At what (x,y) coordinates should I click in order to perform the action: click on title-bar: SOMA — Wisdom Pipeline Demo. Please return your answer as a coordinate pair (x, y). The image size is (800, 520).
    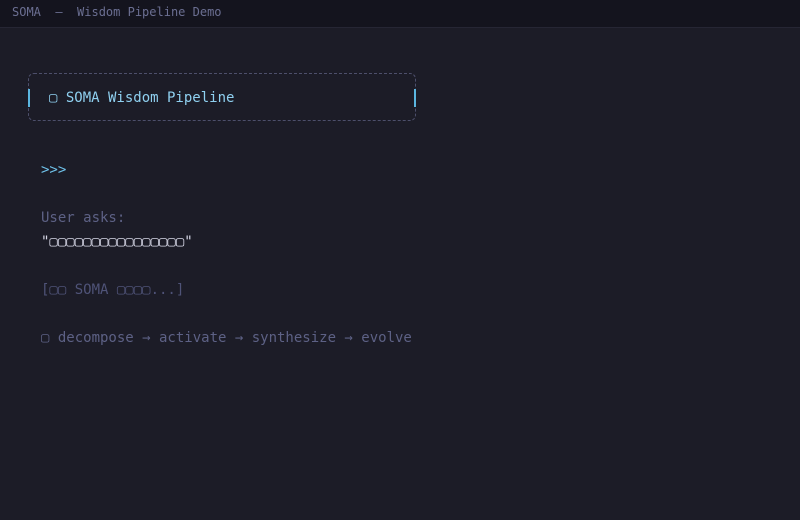
    Looking at the image, I should click on (400, 14).